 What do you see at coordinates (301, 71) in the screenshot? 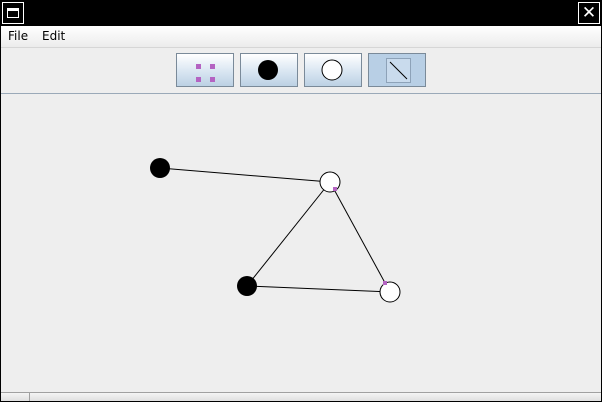
I see `toolbar` at bounding box center [301, 71].